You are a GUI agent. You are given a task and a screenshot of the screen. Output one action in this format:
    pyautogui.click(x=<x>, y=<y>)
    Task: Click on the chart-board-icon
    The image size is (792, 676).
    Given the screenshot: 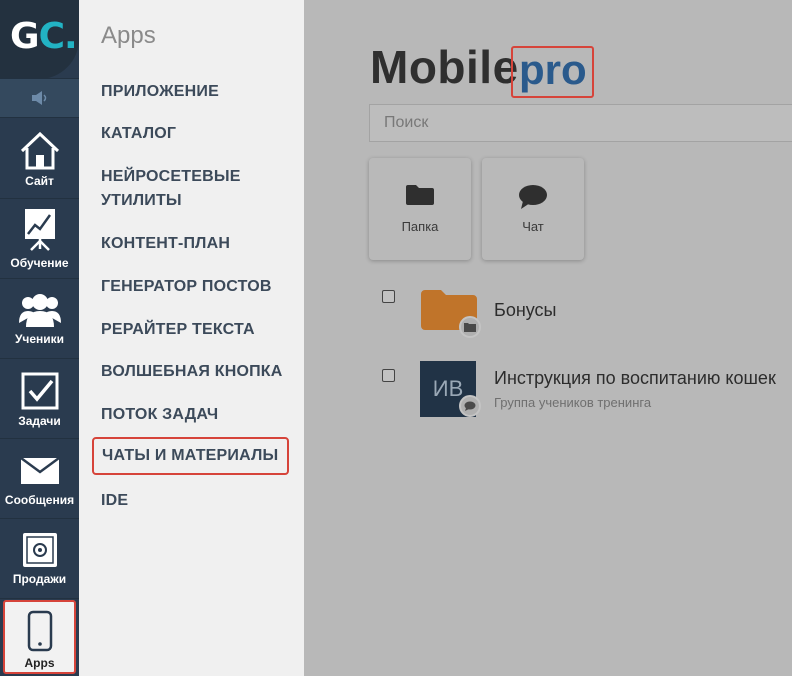 What is the action you would take?
    pyautogui.click(x=39, y=230)
    